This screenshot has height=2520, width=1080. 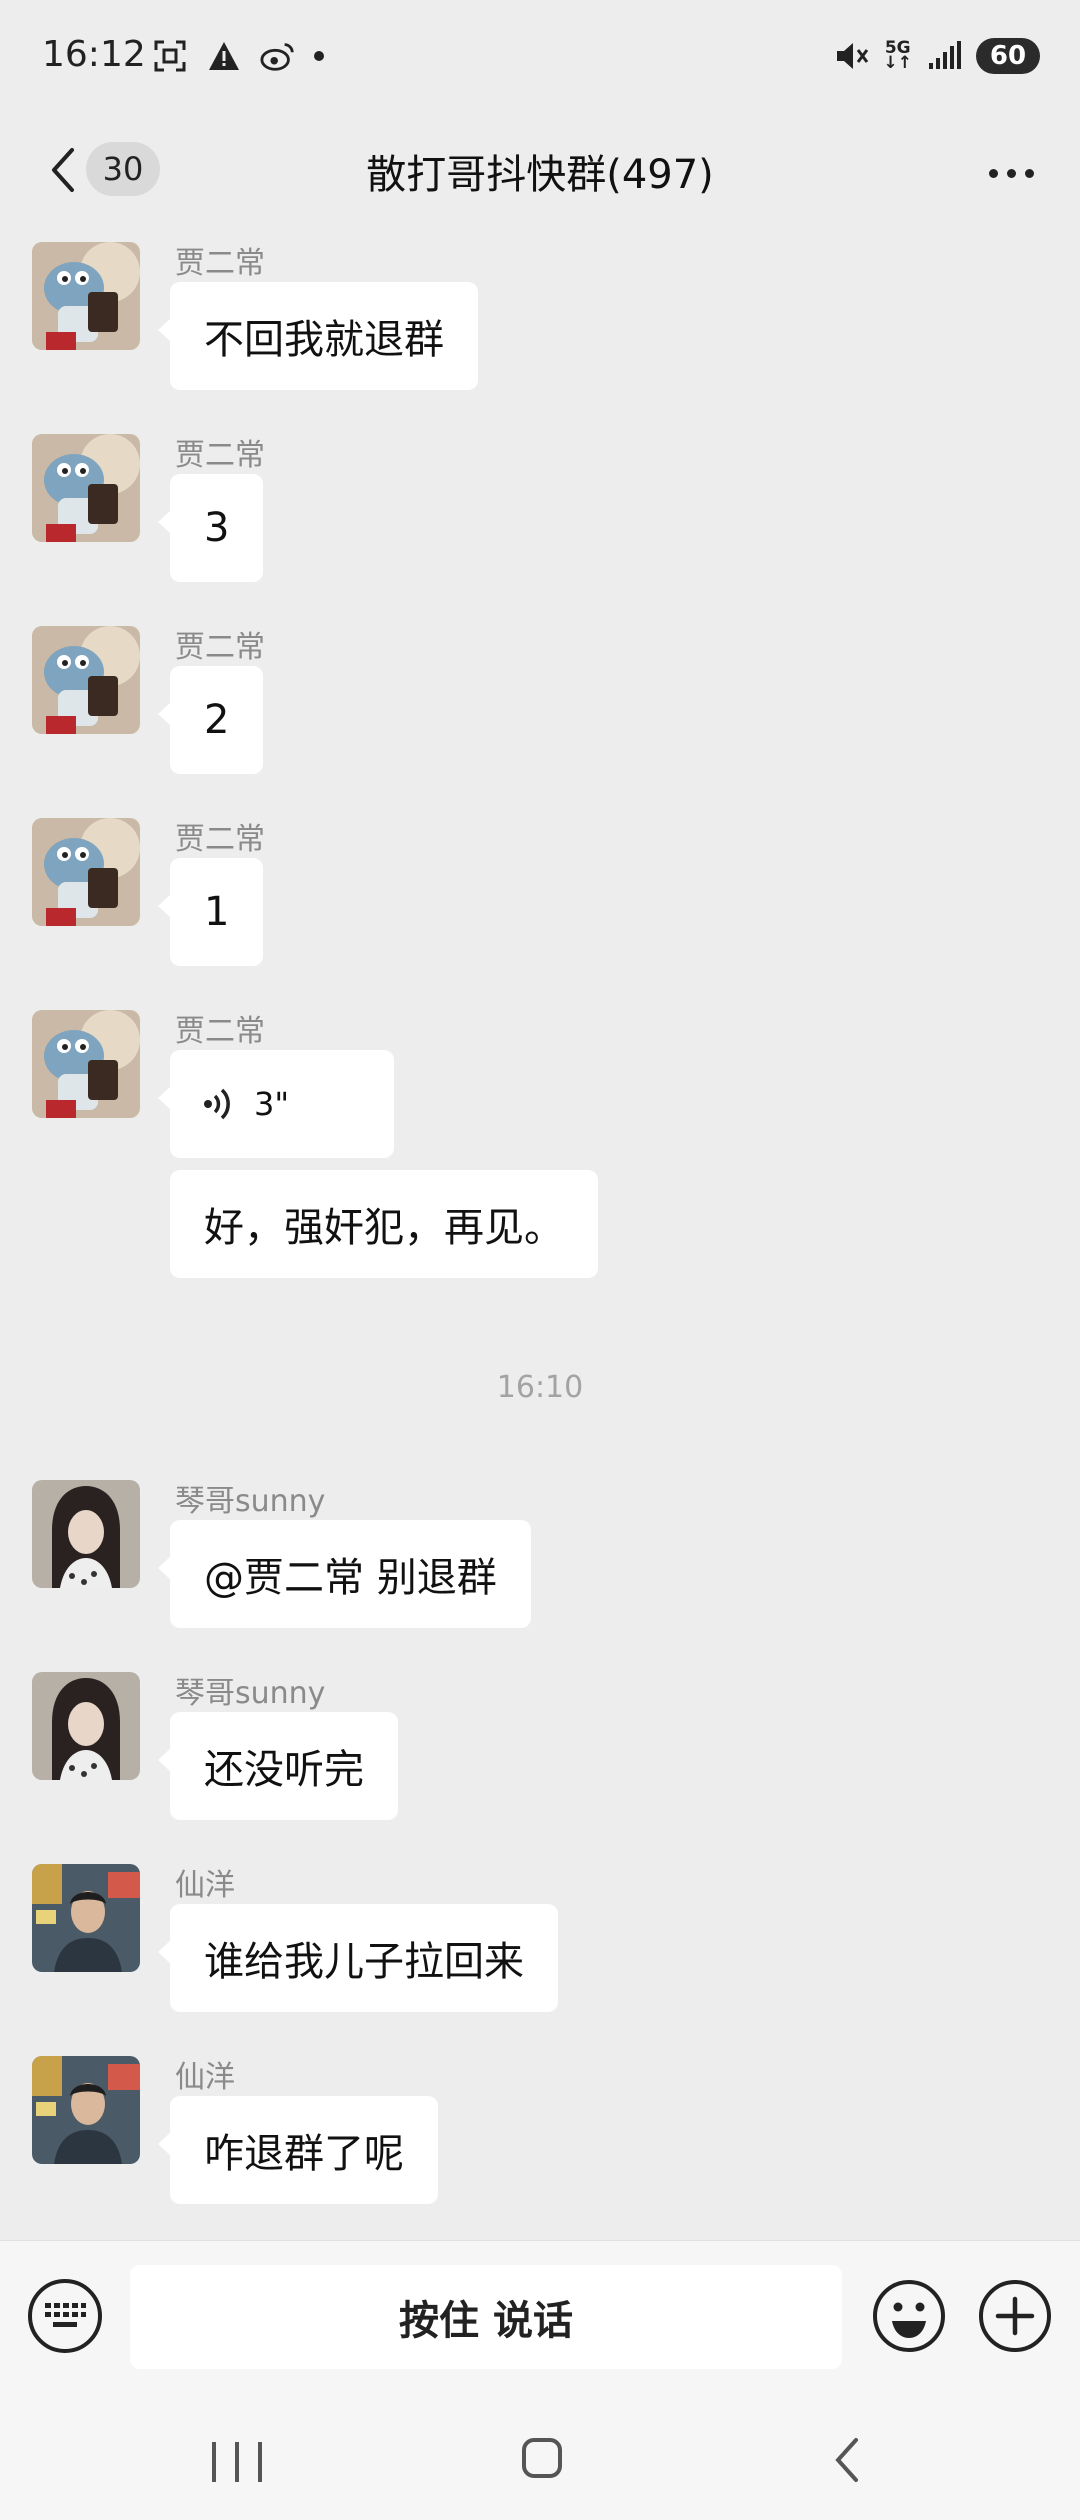 I want to click on keyboard-toggle-button, so click(x=65, y=2316).